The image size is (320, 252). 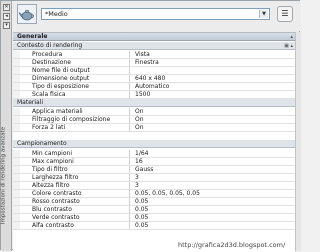 I want to click on watermark-text: http://grafica2d3d.blogspot.com/, so click(x=232, y=245).